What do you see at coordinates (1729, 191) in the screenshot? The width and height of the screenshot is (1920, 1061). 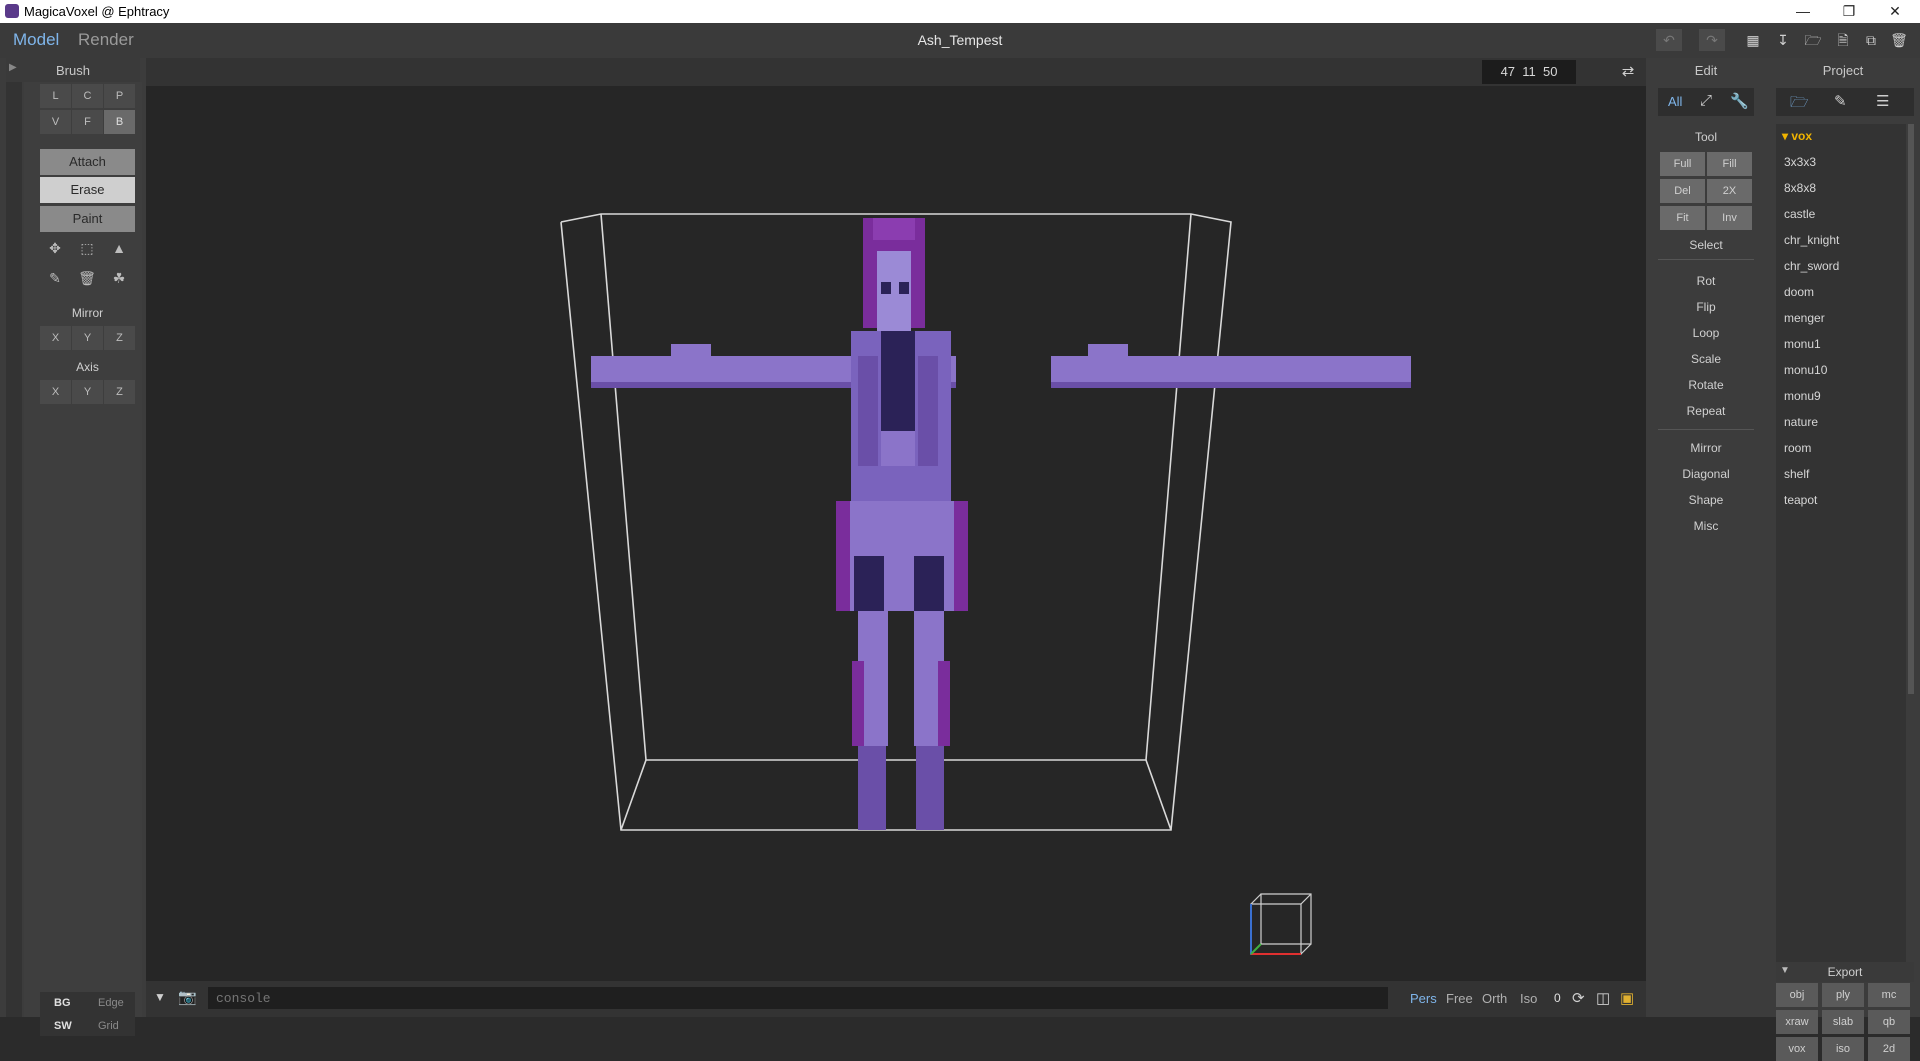 I see `tool-2x-button: 2X` at bounding box center [1729, 191].